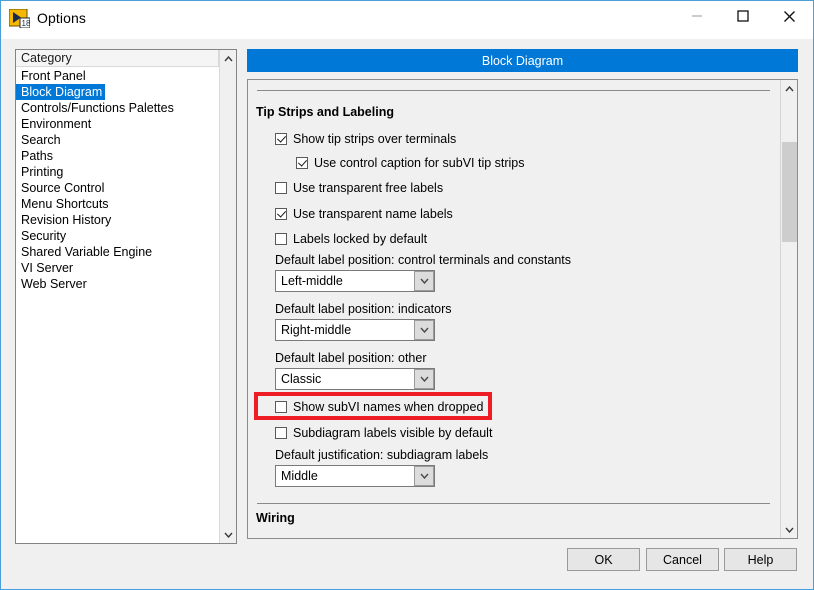  I want to click on checkbox-subdiagram-labels-visible-by-default: Subdiagram labels visible by default, so click(383, 433).